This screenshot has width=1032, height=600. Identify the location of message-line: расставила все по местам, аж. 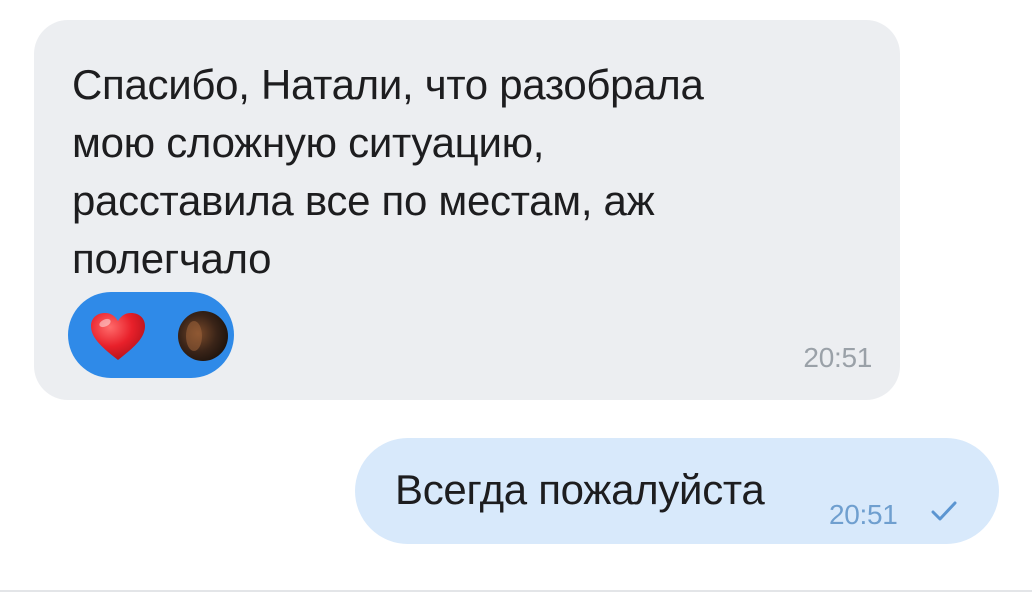
(363, 200).